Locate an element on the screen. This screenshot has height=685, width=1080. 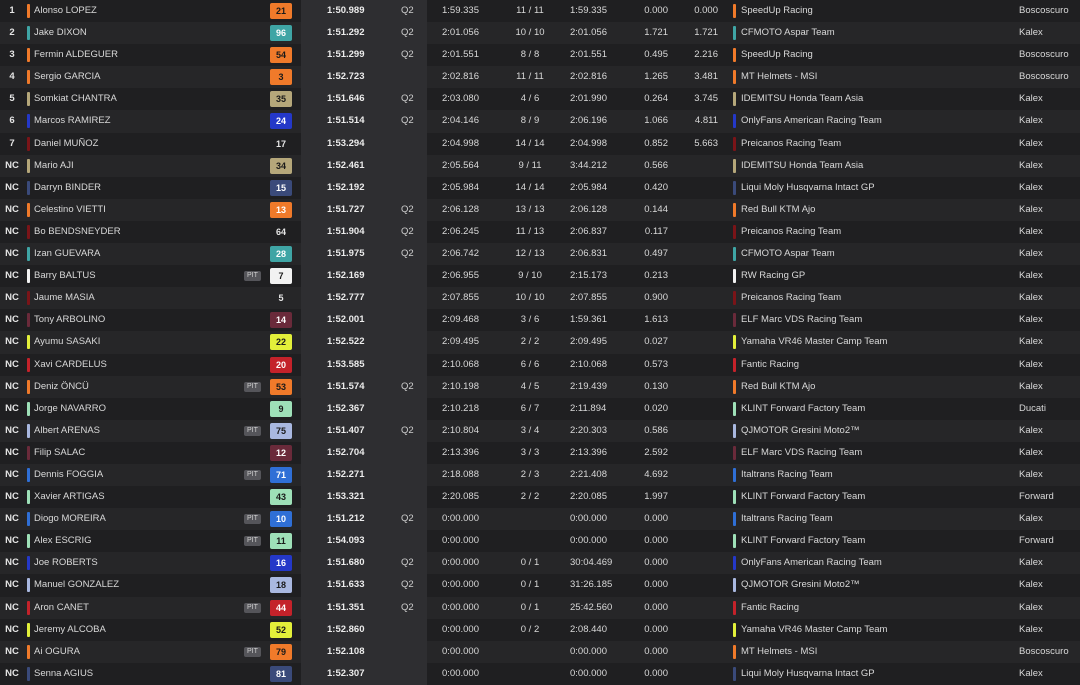
lap-count: 2 / 3 is located at coordinates (530, 474).